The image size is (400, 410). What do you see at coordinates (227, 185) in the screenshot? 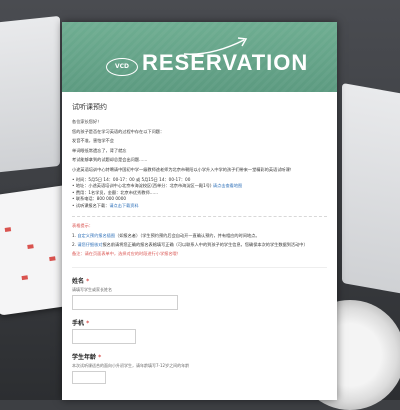
I see `map-link: 请点击查看地图` at bounding box center [227, 185].